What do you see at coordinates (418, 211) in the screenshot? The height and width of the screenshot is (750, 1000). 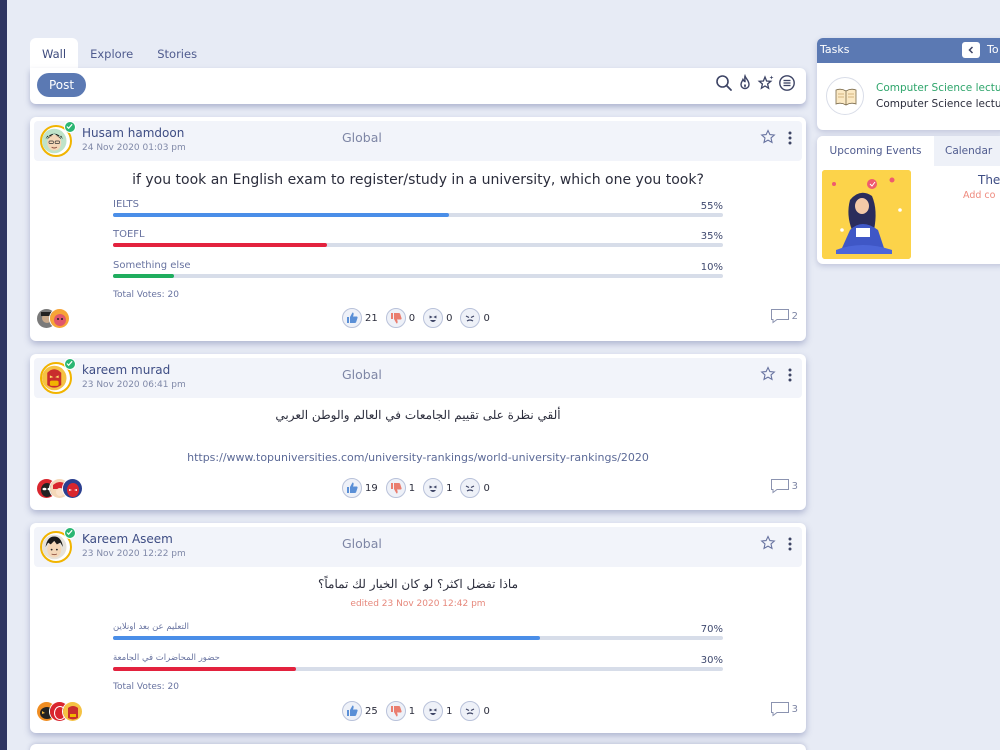 I see `poll-option: IELTS 55%` at bounding box center [418, 211].